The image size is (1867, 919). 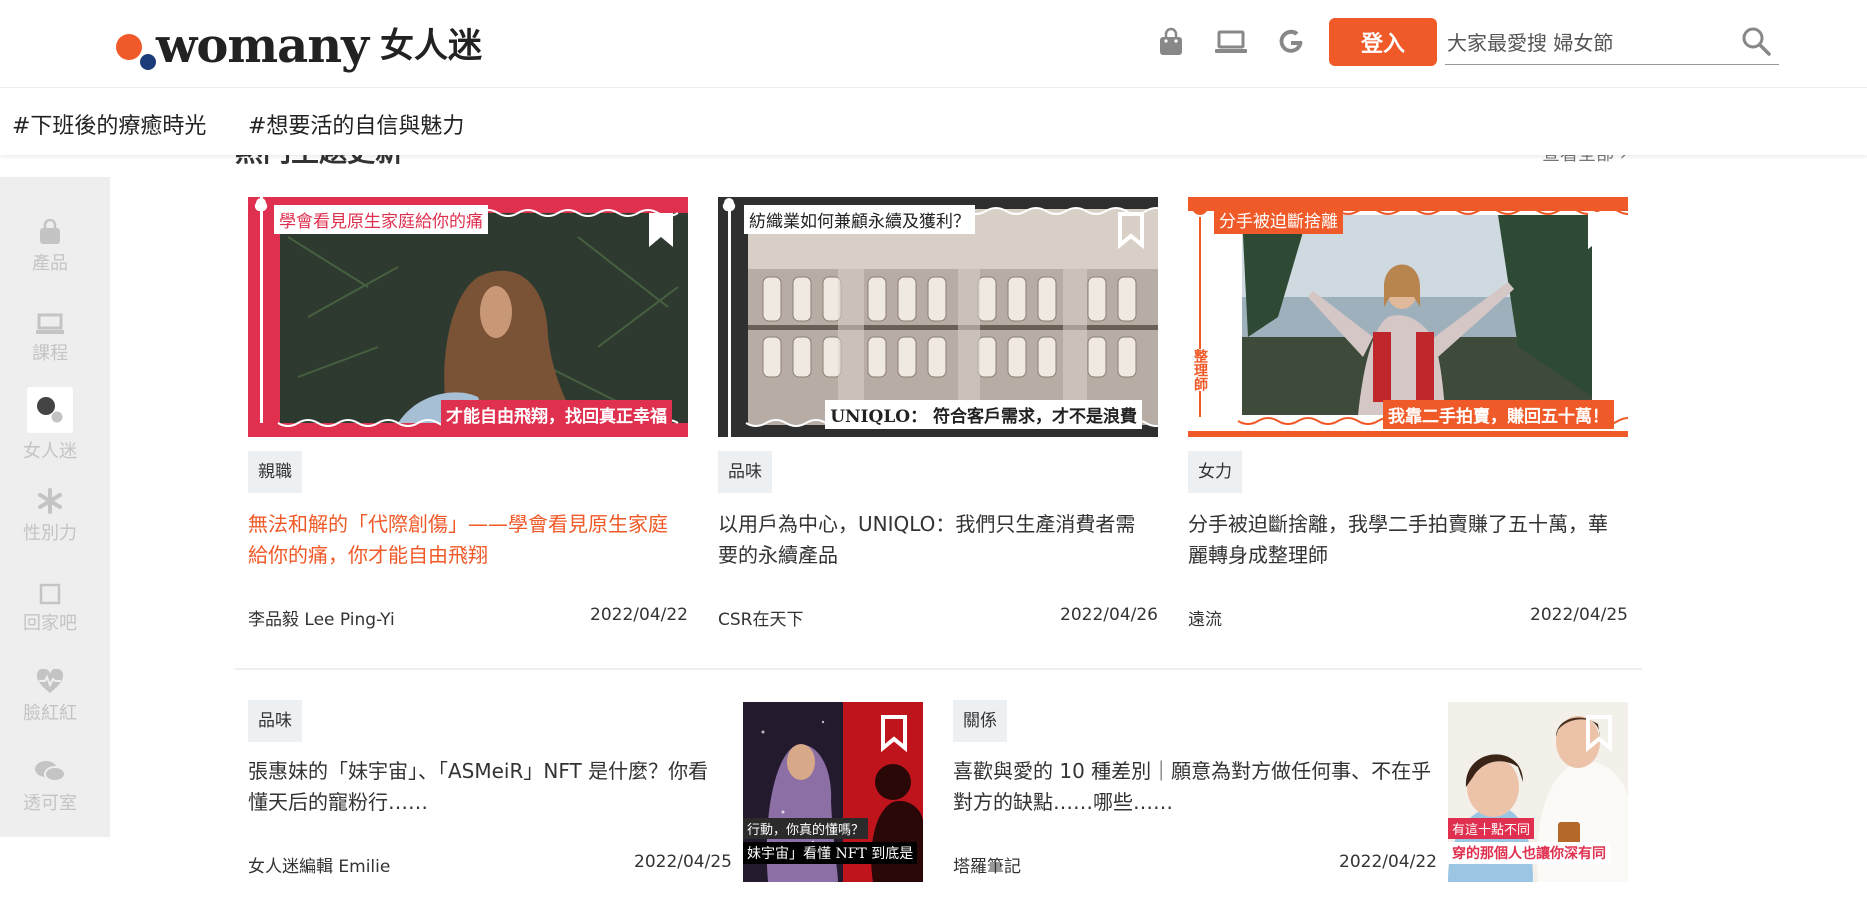 What do you see at coordinates (109, 124) in the screenshot?
I see `hashtag-link: #下班後的療癒時光` at bounding box center [109, 124].